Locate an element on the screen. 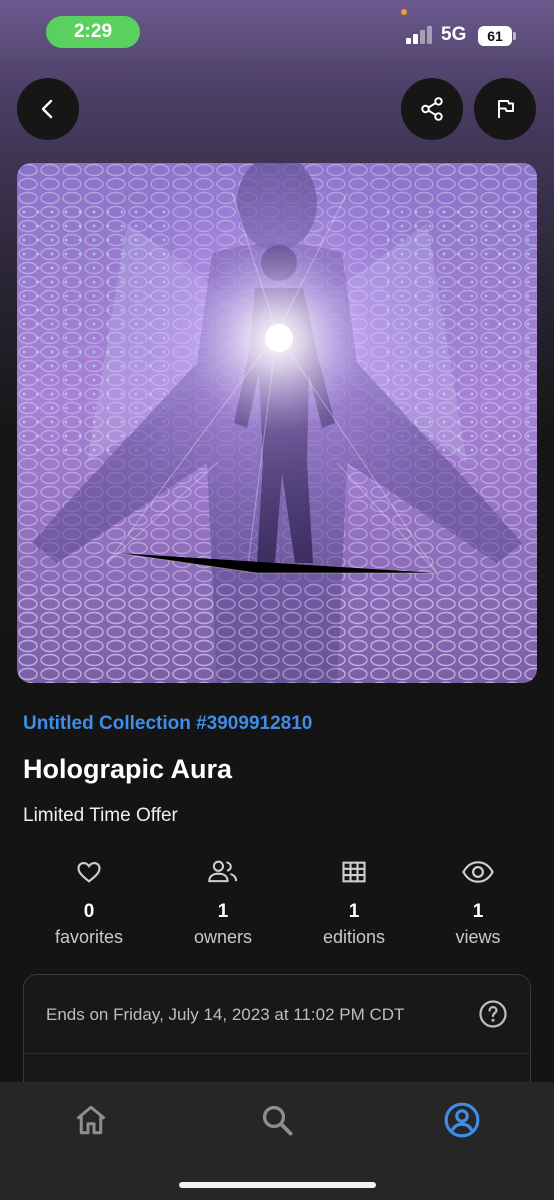  editions-label: editions is located at coordinates (354, 937).